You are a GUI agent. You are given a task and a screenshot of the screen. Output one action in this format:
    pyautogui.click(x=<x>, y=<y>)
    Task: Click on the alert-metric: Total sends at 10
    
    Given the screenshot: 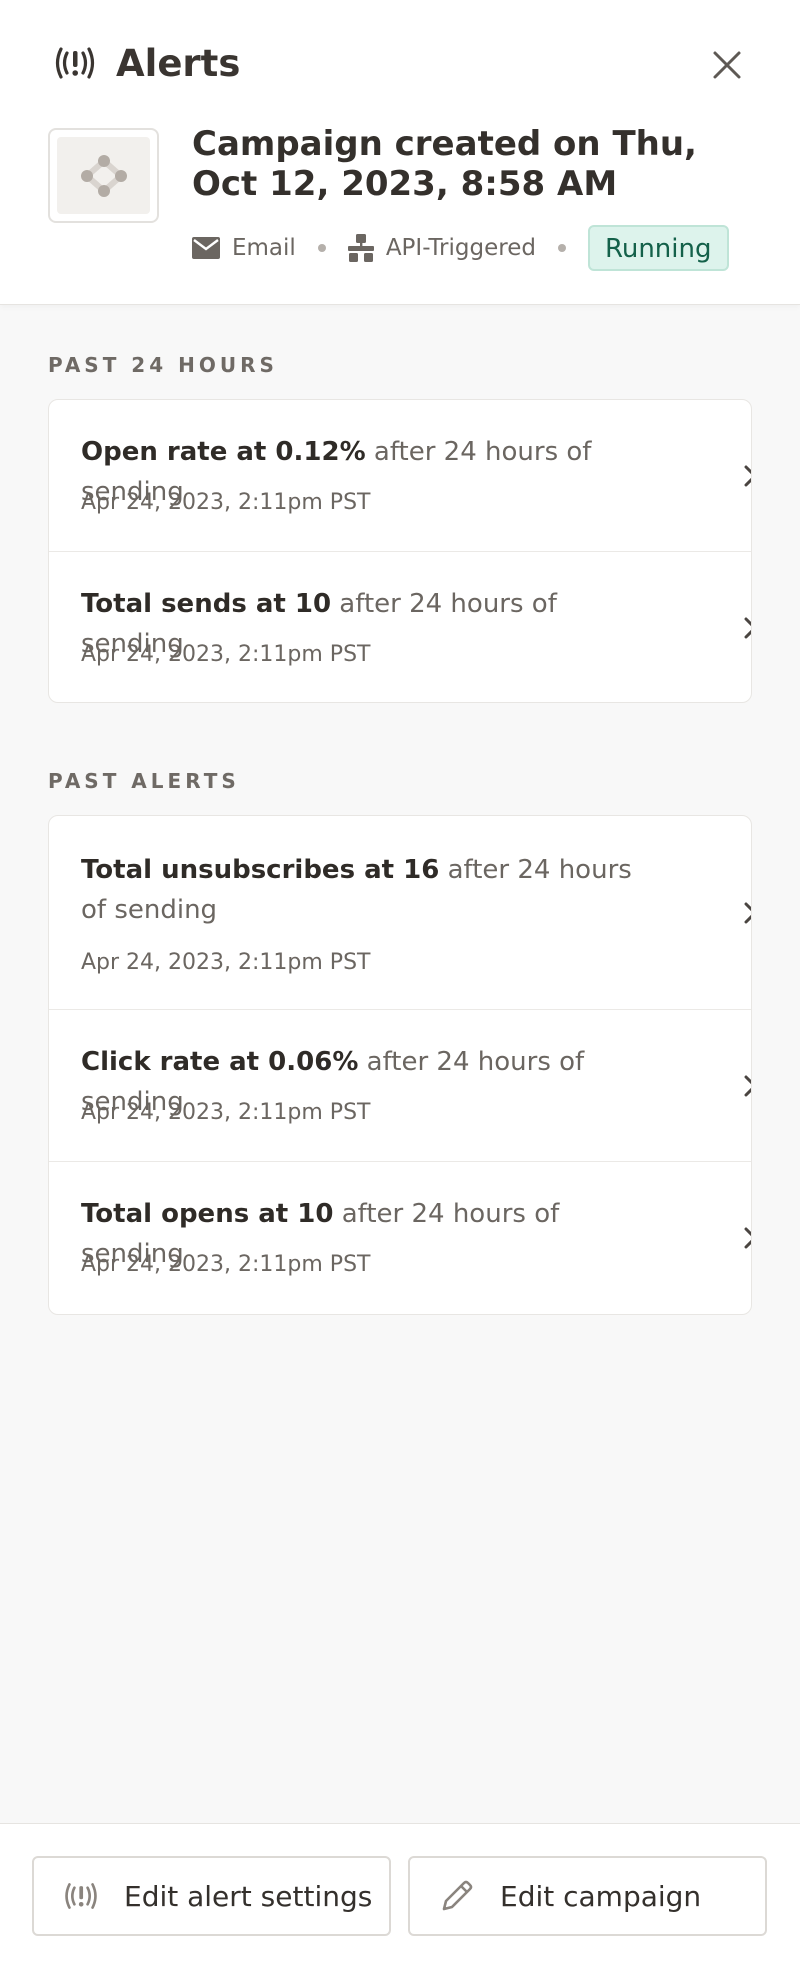 What is the action you would take?
    pyautogui.click(x=206, y=604)
    